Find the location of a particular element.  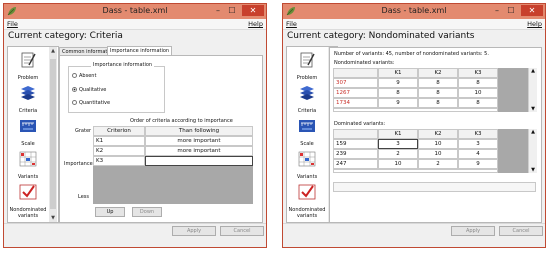

nav-label: Problem is located at coordinates (28, 78).